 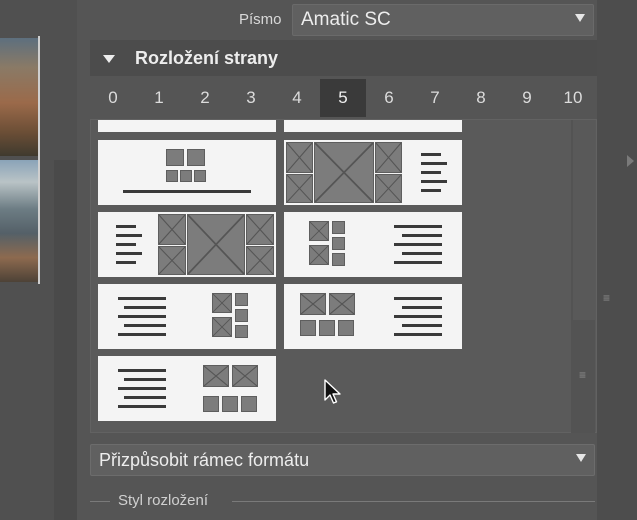 I want to click on tab-10: 10, so click(x=573, y=98).